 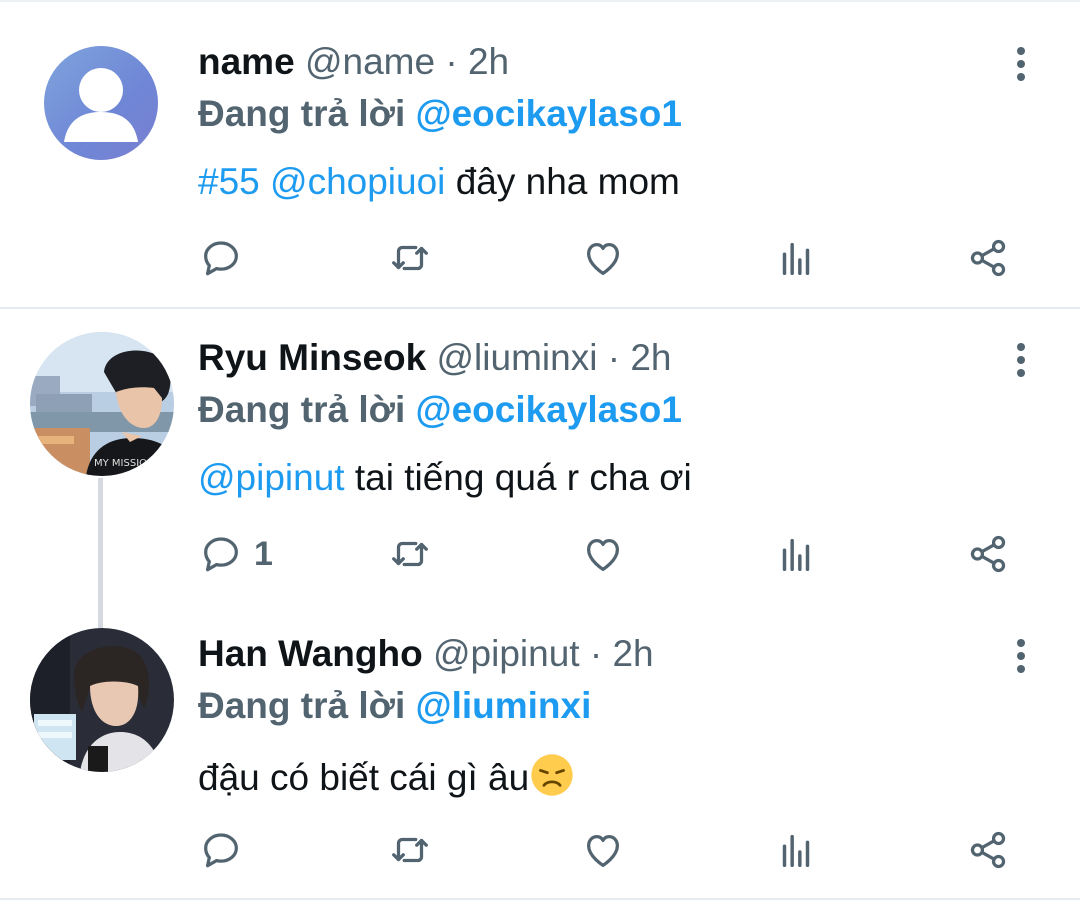 I want to click on mention-link: @pipinut, so click(x=271, y=477).